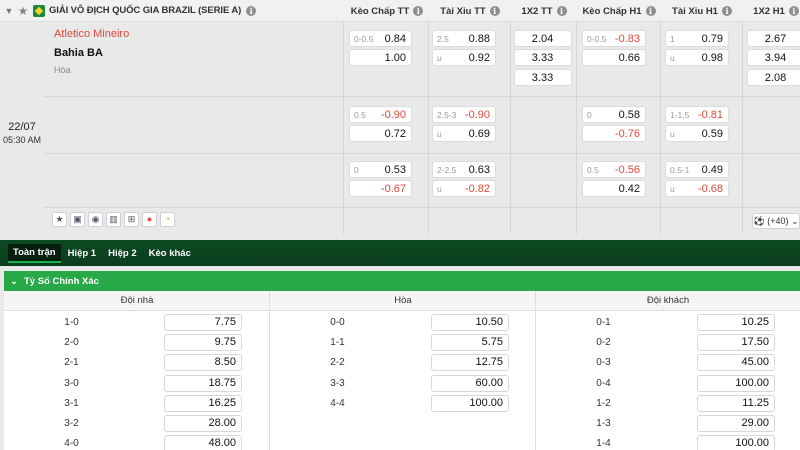  What do you see at coordinates (464, 57) in the screenshot?
I see `ou-tt-odds-cell: u 0.92` at bounding box center [464, 57].